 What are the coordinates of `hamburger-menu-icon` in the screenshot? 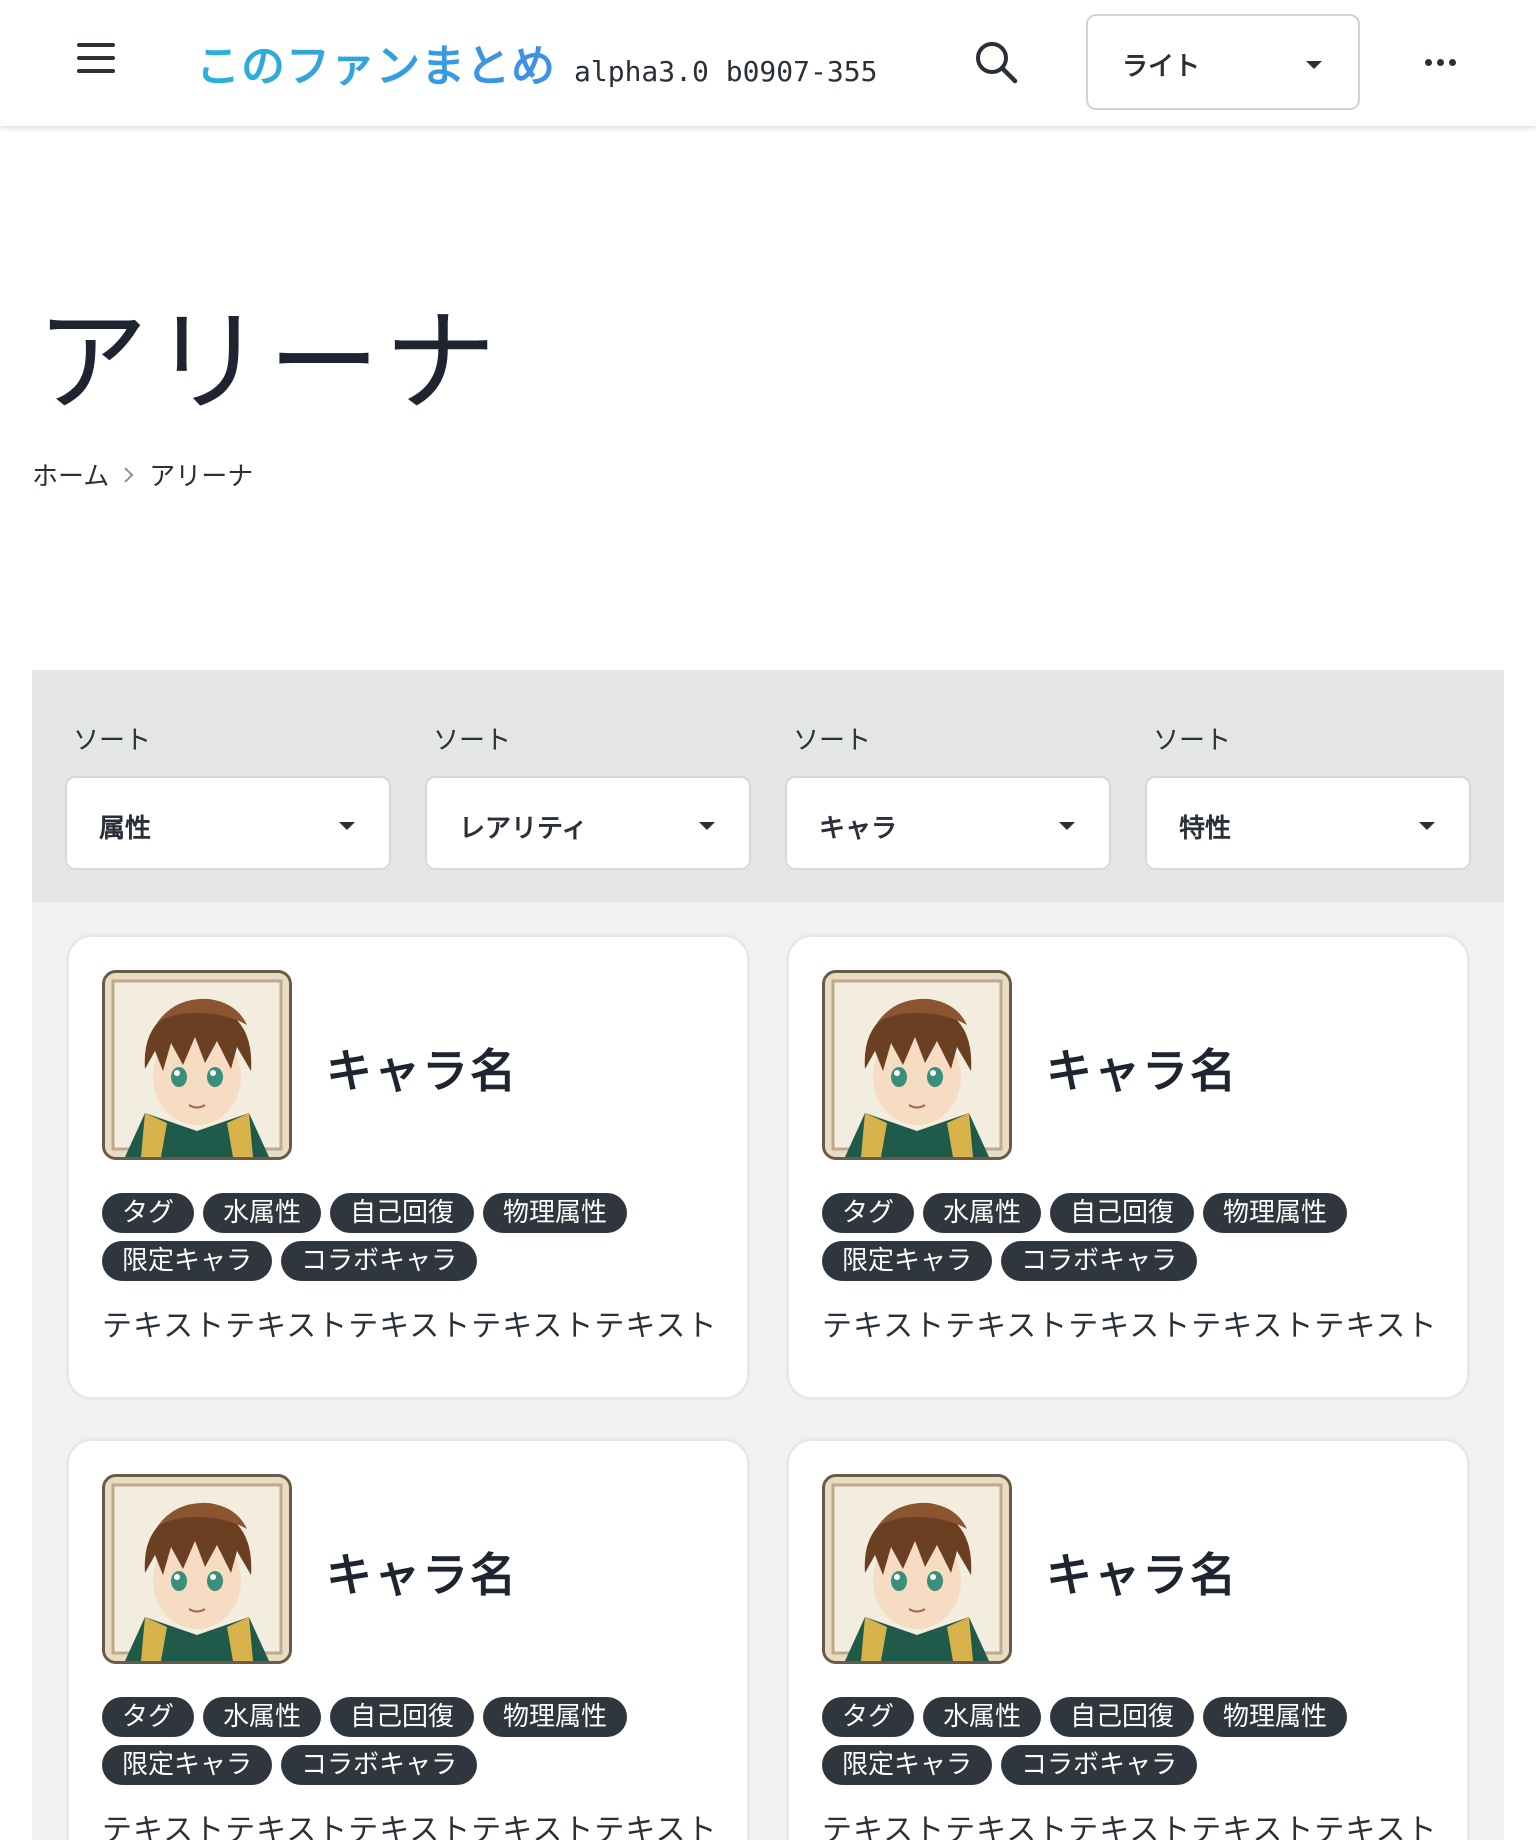 It's located at (96, 61).